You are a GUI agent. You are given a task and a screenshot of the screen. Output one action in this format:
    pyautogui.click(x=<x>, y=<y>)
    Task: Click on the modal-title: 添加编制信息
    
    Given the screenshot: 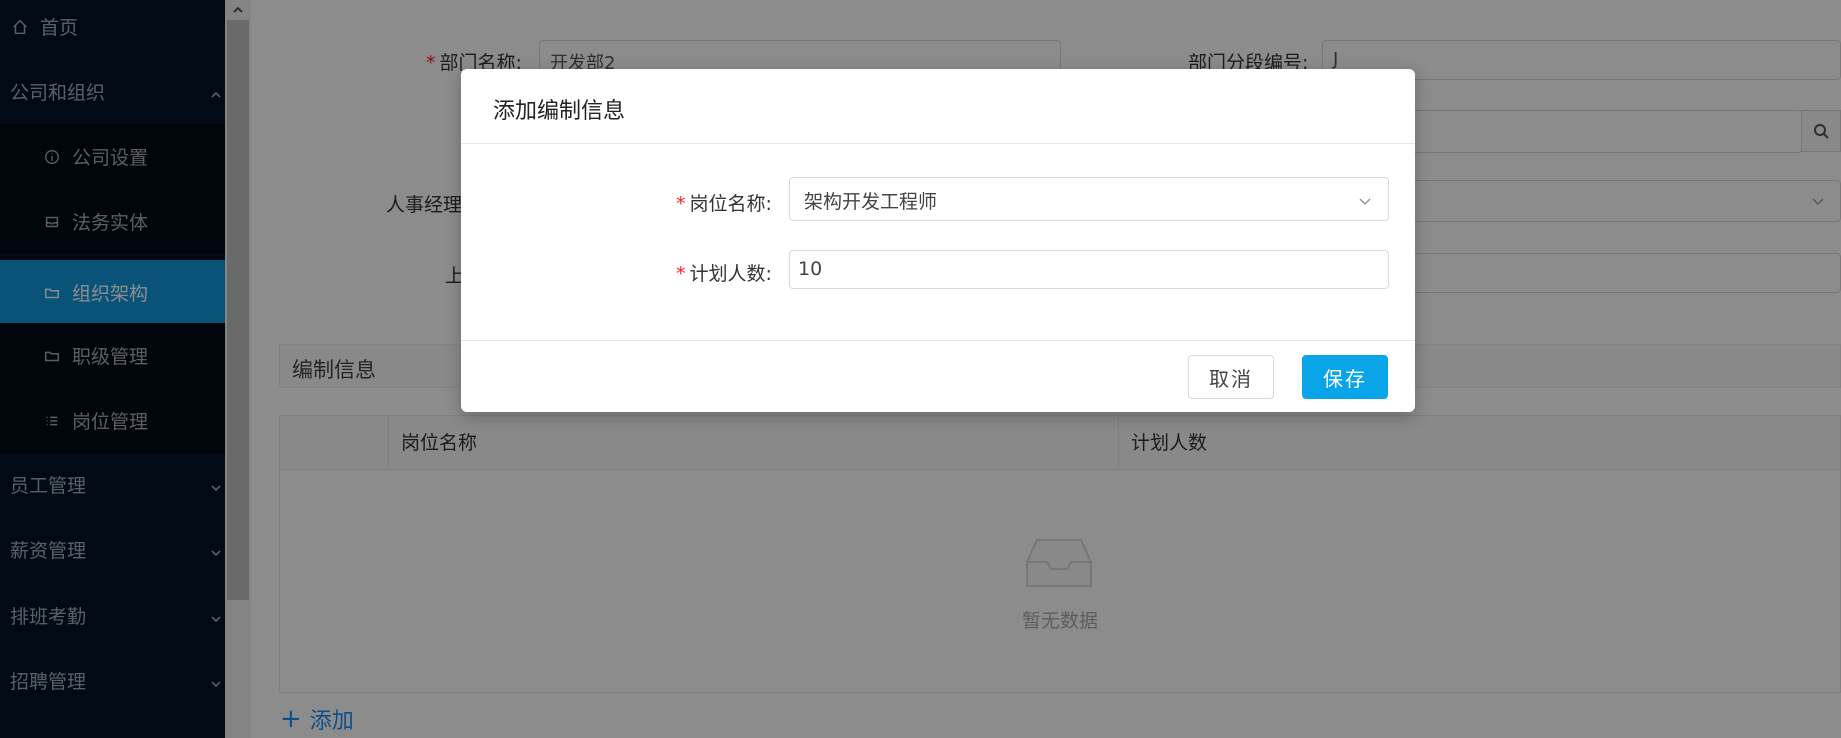 What is the action you would take?
    pyautogui.click(x=559, y=111)
    